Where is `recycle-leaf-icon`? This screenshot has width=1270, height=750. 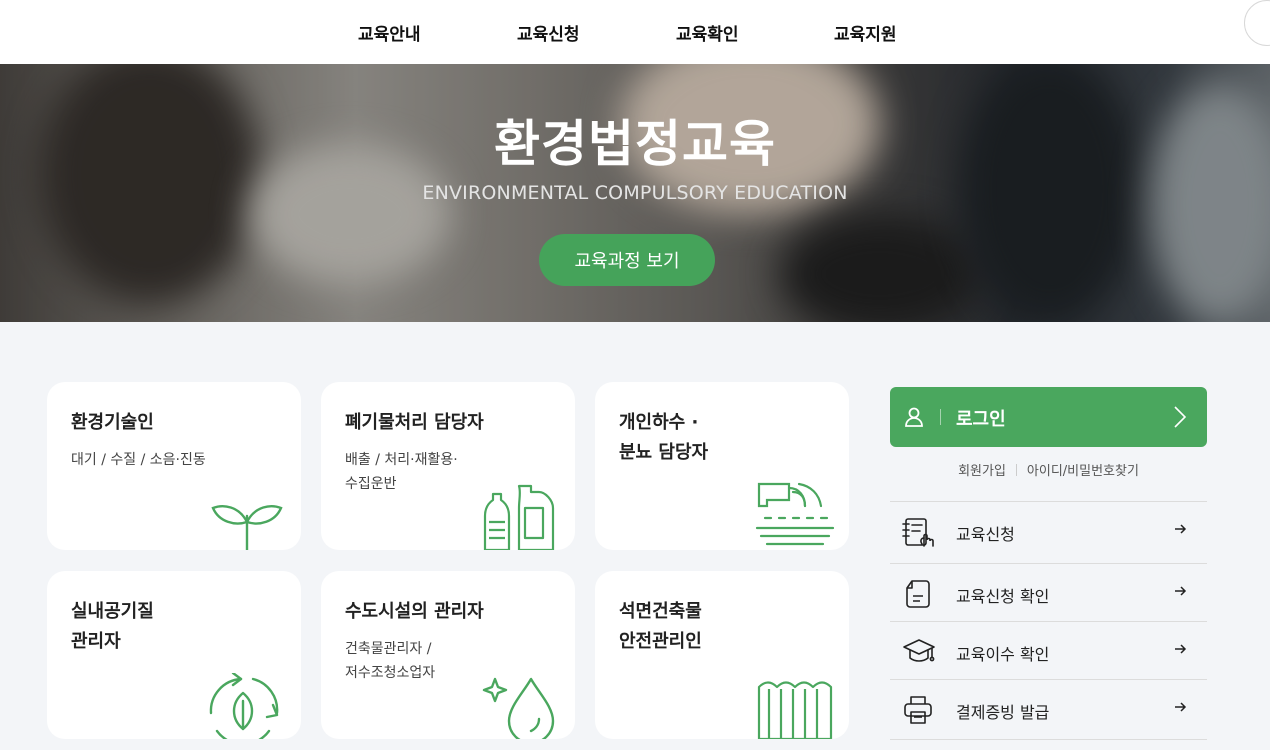 recycle-leaf-icon is located at coordinates (244, 706).